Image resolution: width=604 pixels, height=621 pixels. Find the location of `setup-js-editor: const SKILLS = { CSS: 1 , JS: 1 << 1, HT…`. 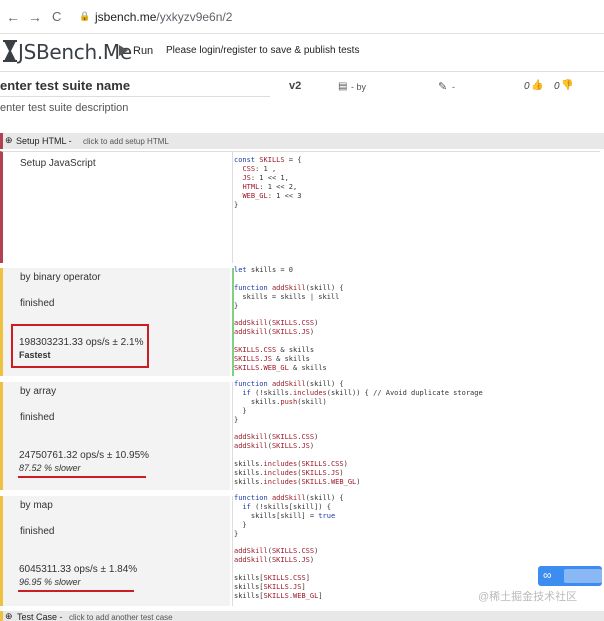

setup-js-editor: const SKILLS = { CSS: 1 , JS: 1 << 1, HT… is located at coordinates (267, 182).